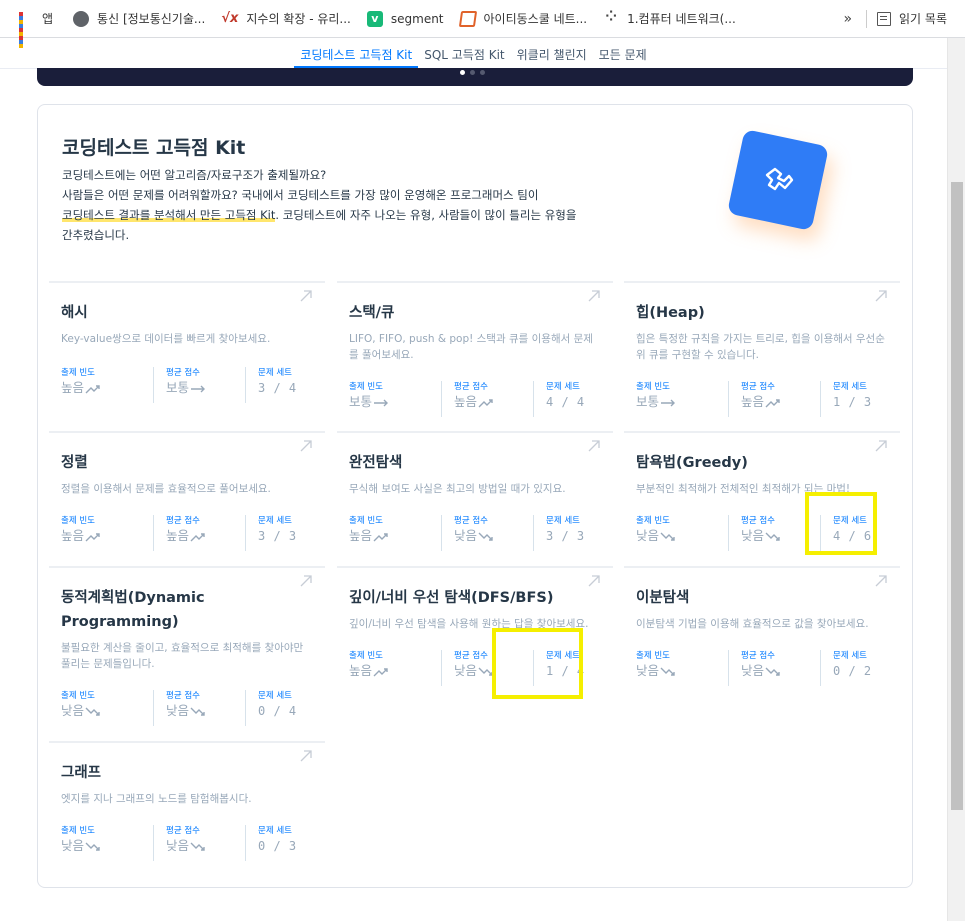  What do you see at coordinates (194, 175) in the screenshot?
I see `kit-desc-line: 코딩테스트에는 어떤 알고리즘/자료구조가 출제될까요?` at bounding box center [194, 175].